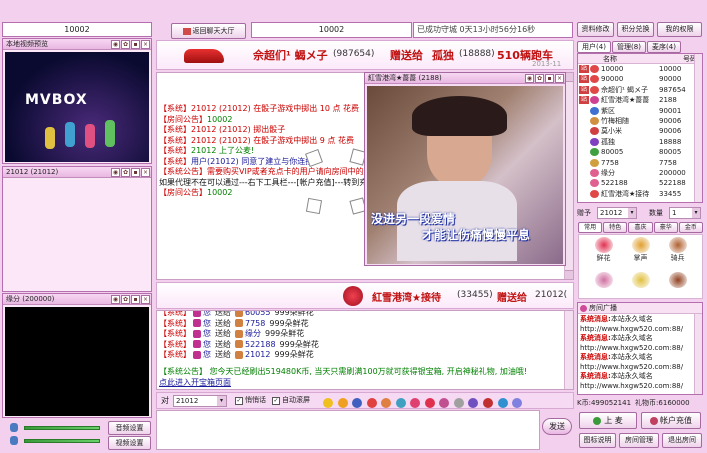  Describe the element at coordinates (348, 430) in the screenshot. I see `message-input` at that location.